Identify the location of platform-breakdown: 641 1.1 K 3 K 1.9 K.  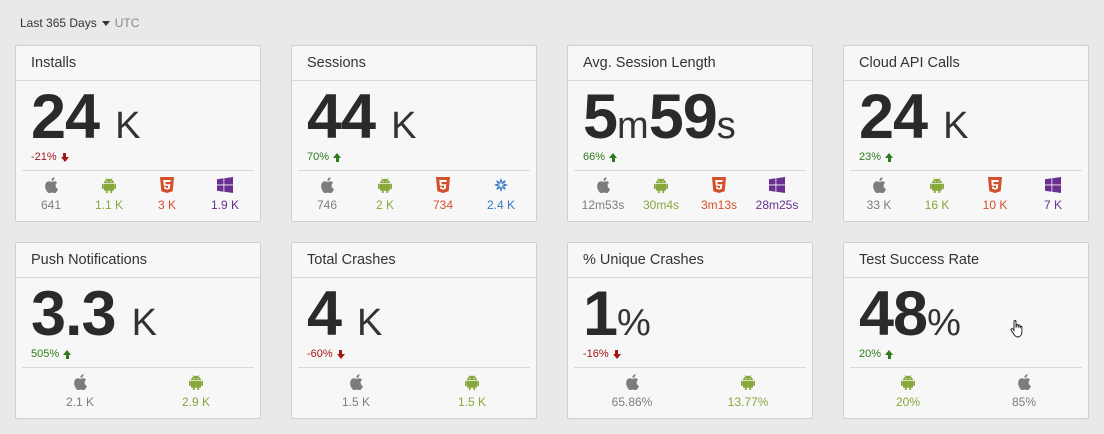
(138, 194).